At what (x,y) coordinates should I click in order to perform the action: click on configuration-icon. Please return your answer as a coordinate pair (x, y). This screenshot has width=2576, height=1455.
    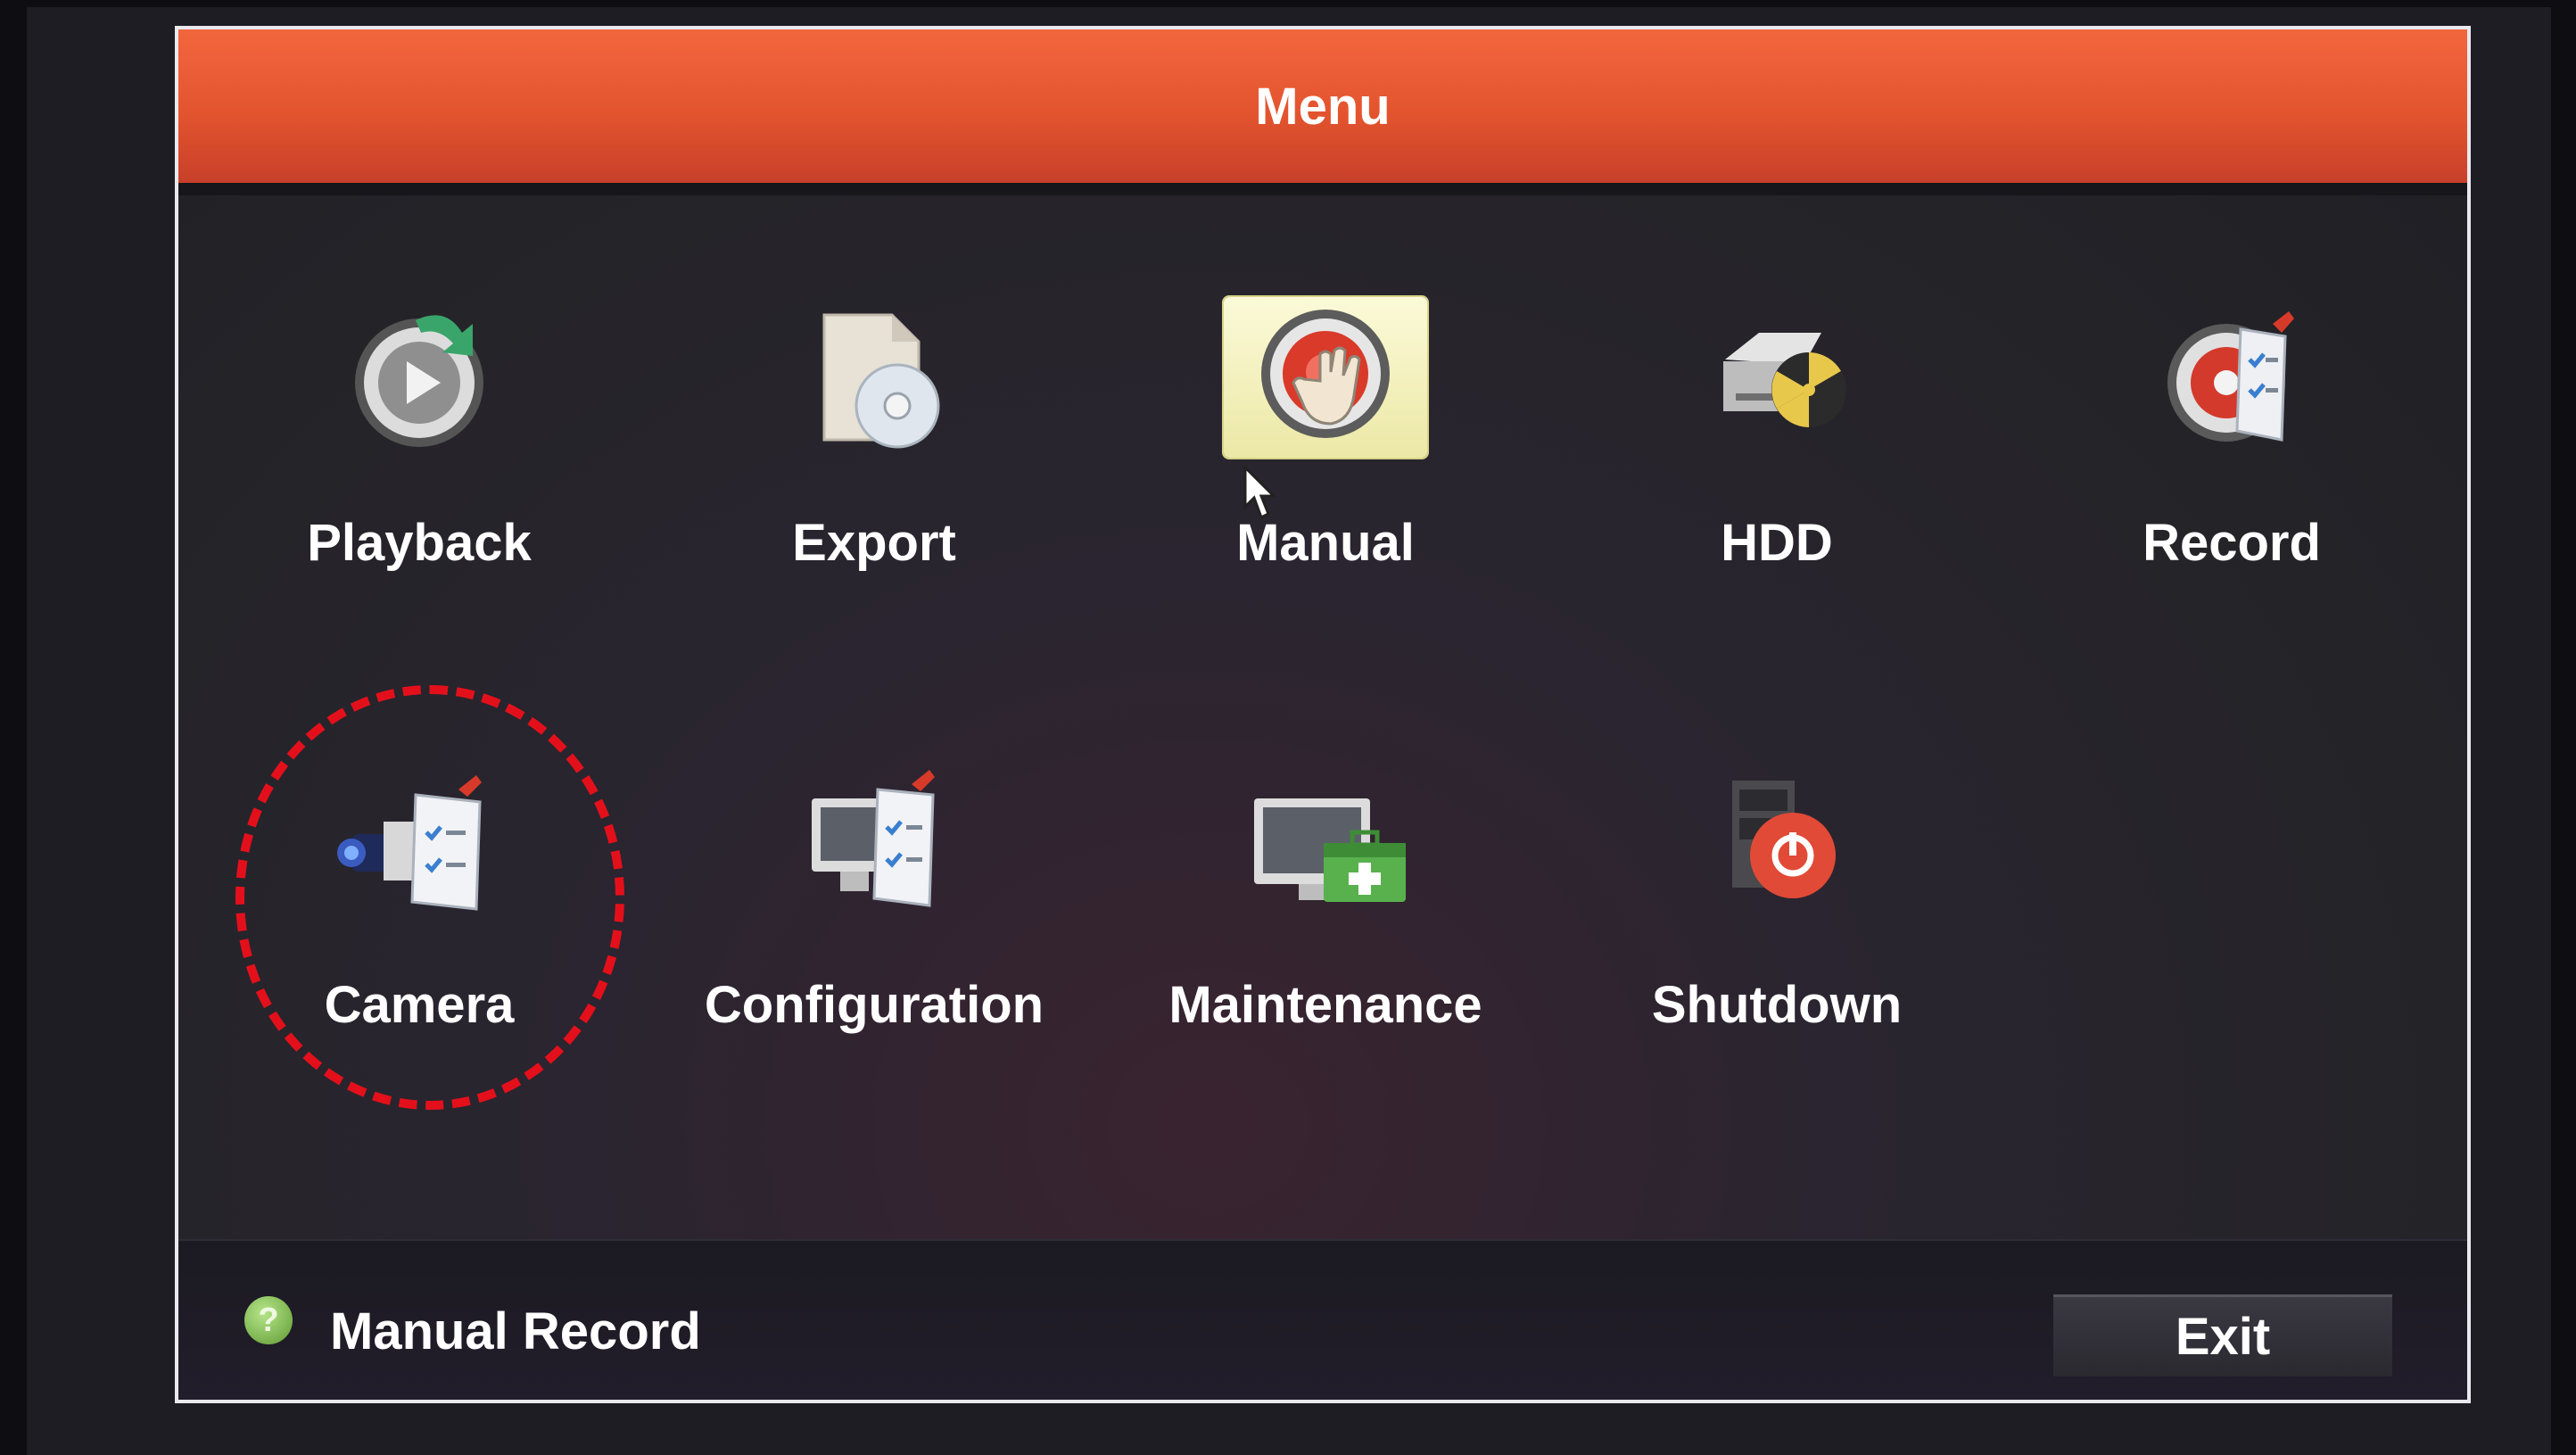
    Looking at the image, I should click on (874, 839).